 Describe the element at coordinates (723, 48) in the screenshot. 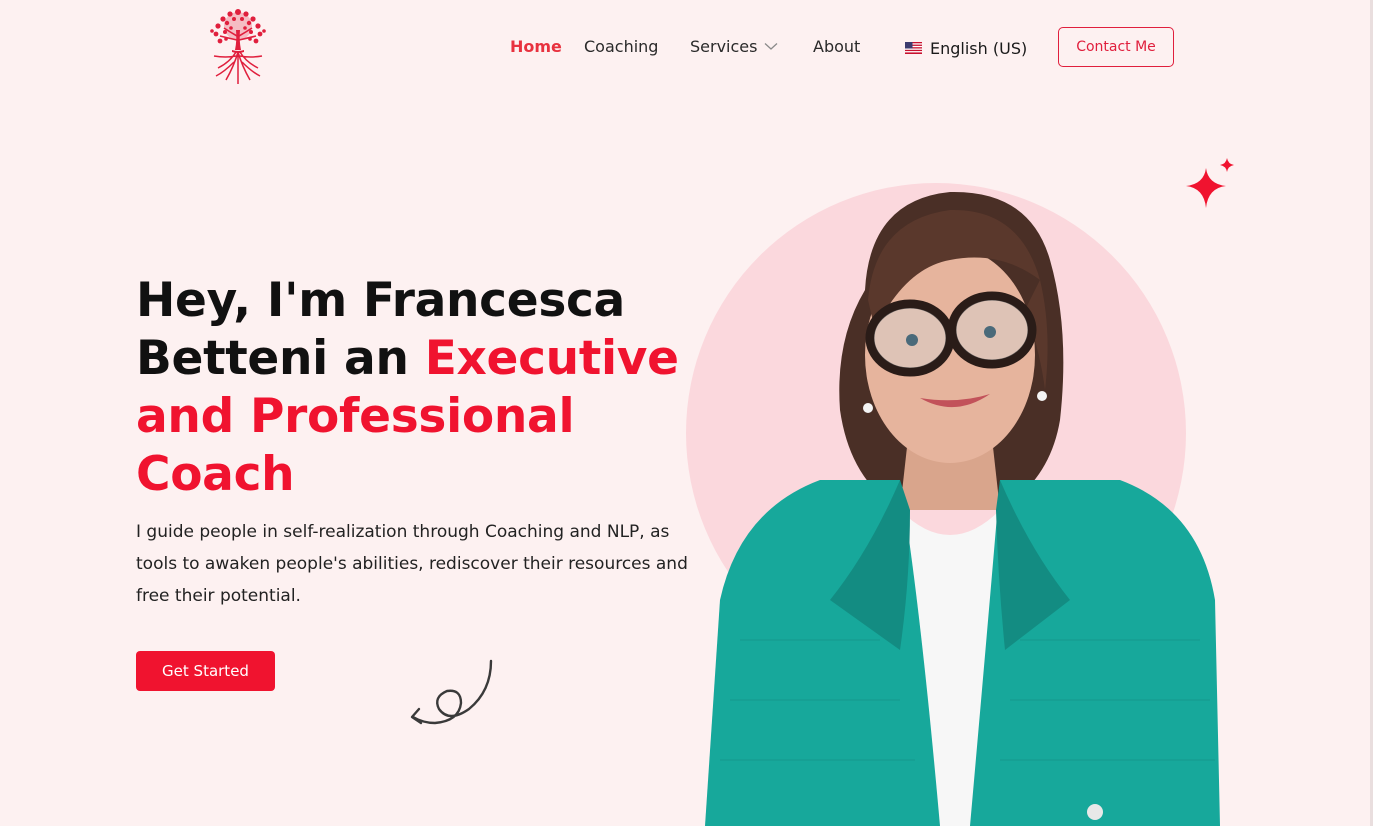

I see `nav-services-link: Services` at that location.